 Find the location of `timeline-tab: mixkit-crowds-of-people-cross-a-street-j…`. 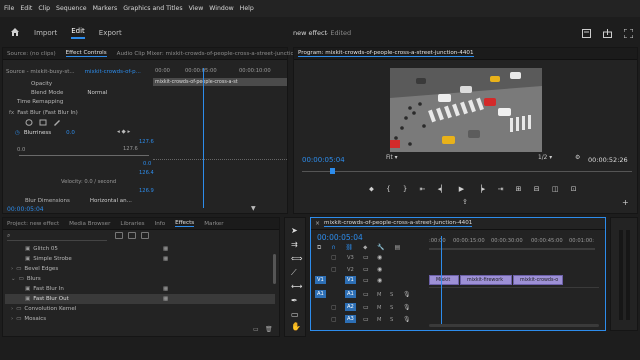

timeline-tab: mixkit-crowds-of-people-cross-a-street-j… is located at coordinates (398, 223).